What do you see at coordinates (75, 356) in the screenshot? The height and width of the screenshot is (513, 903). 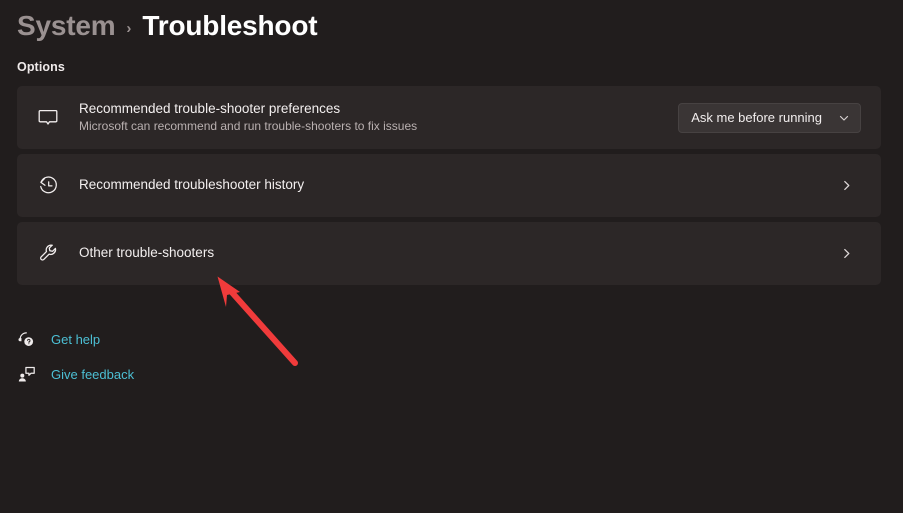 I see `footer-links: Get help Give feedback` at bounding box center [75, 356].